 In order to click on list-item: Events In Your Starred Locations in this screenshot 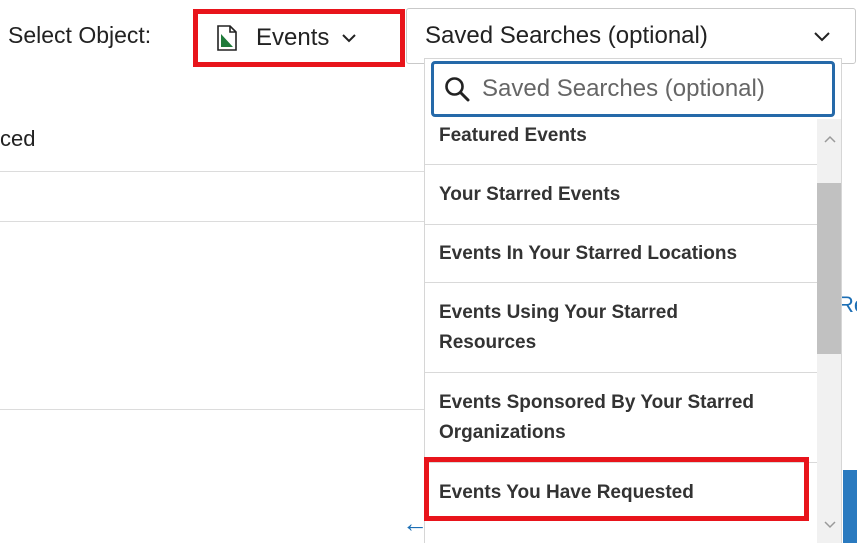, I will do `click(621, 254)`.